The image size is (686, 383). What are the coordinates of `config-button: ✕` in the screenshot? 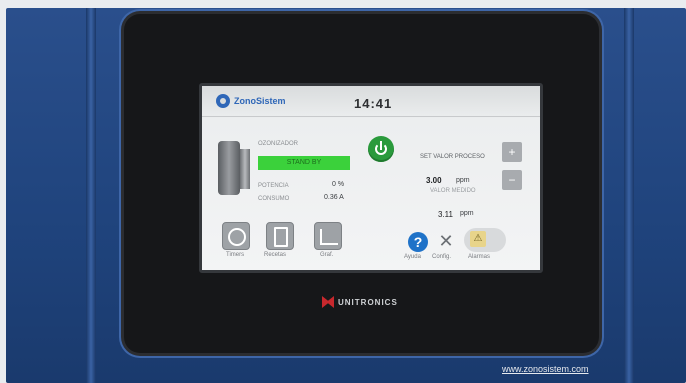 It's located at (446, 241).